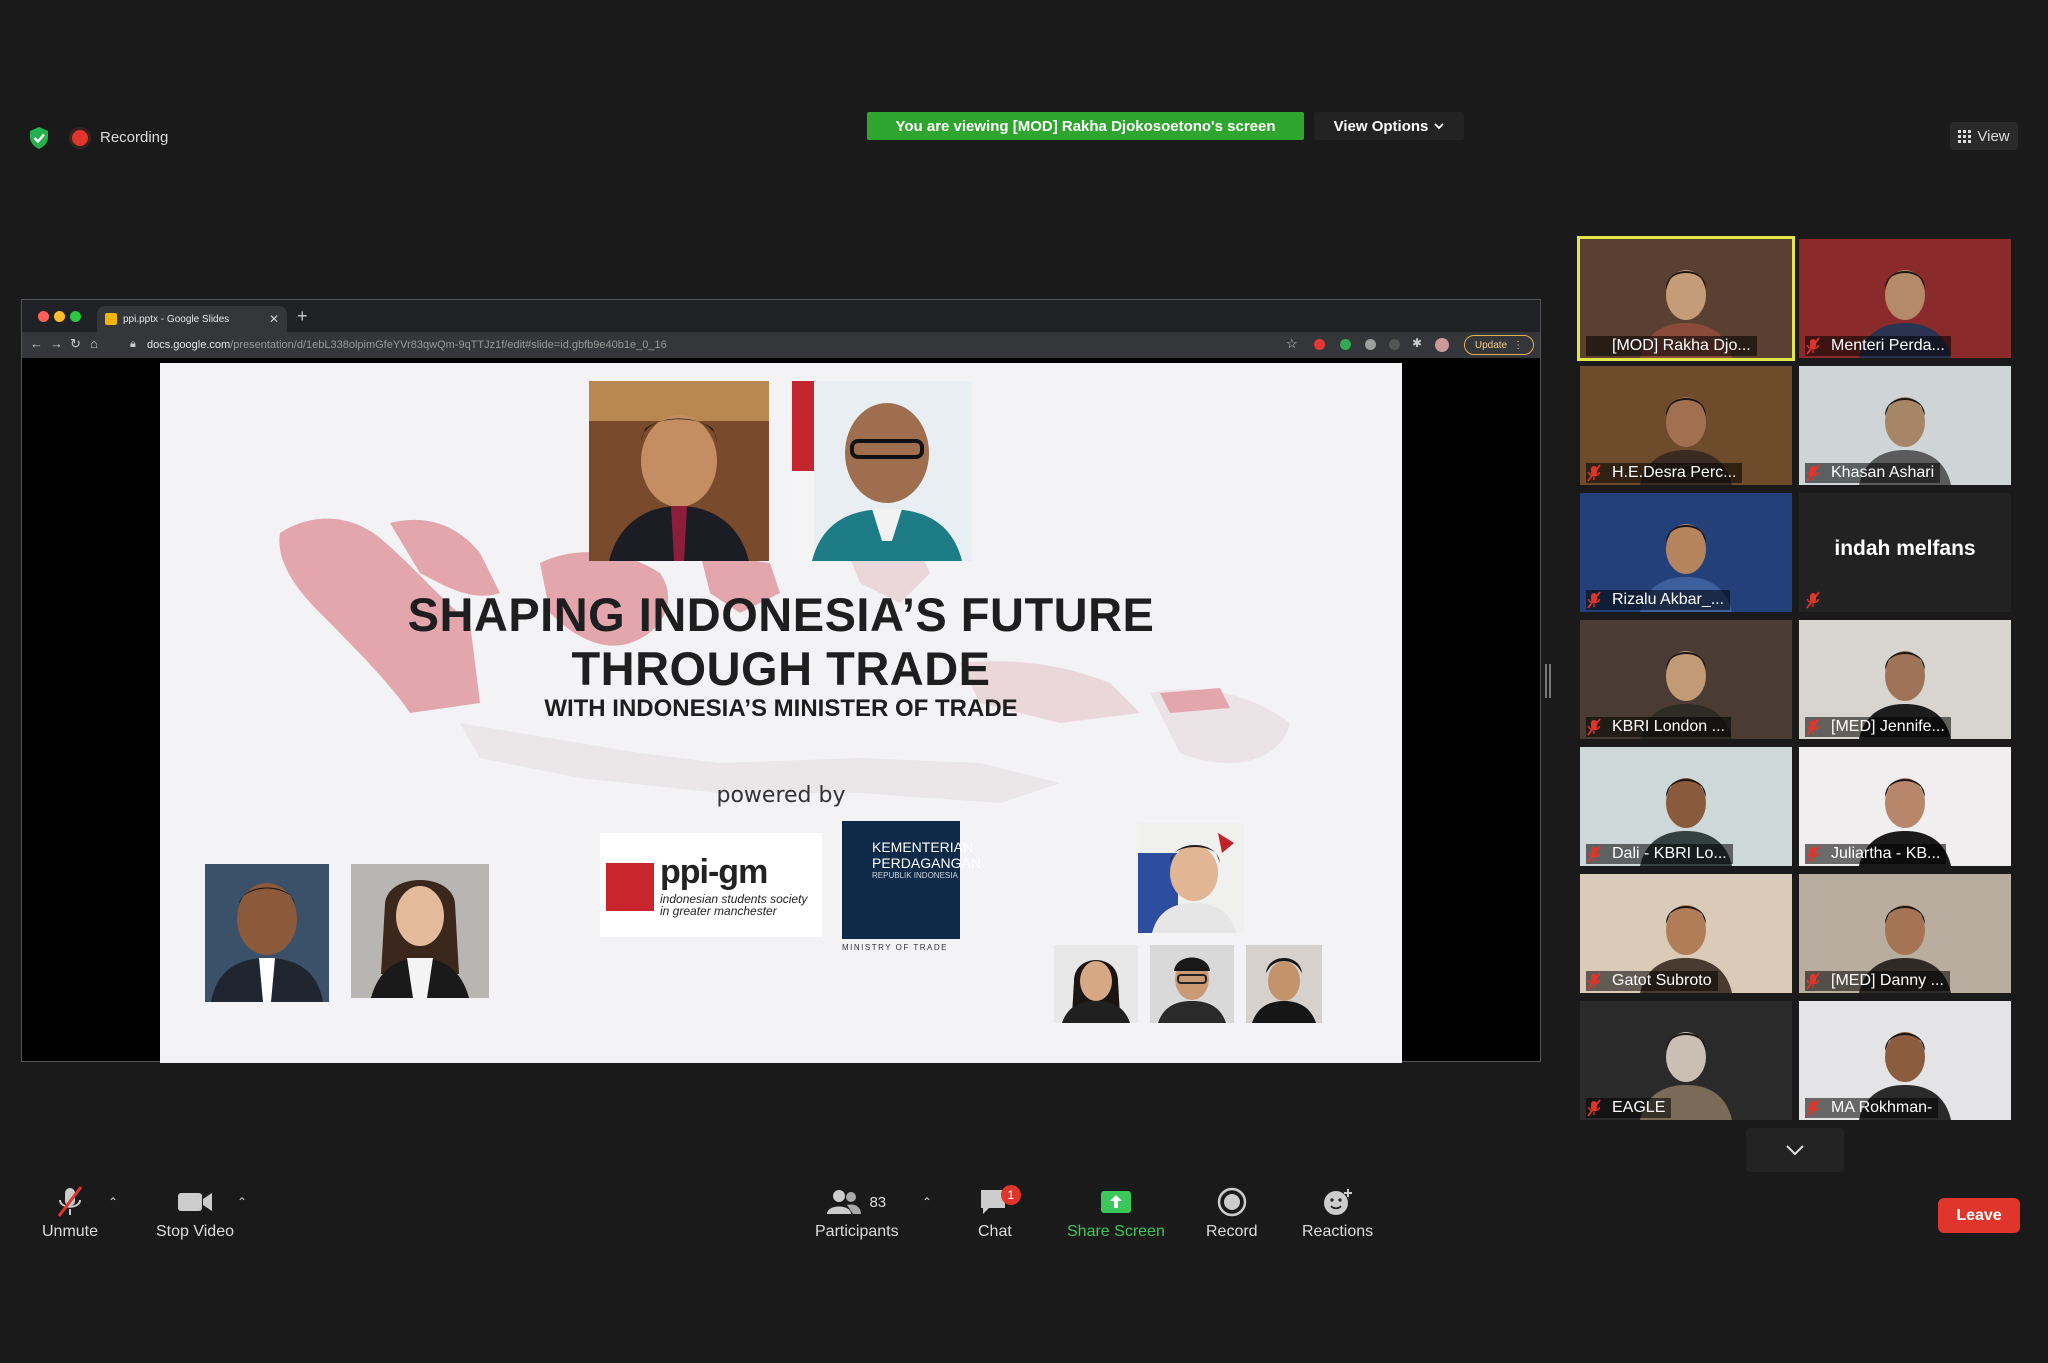 The width and height of the screenshot is (2048, 1363). I want to click on reactions-button: Reactions, so click(1337, 1213).